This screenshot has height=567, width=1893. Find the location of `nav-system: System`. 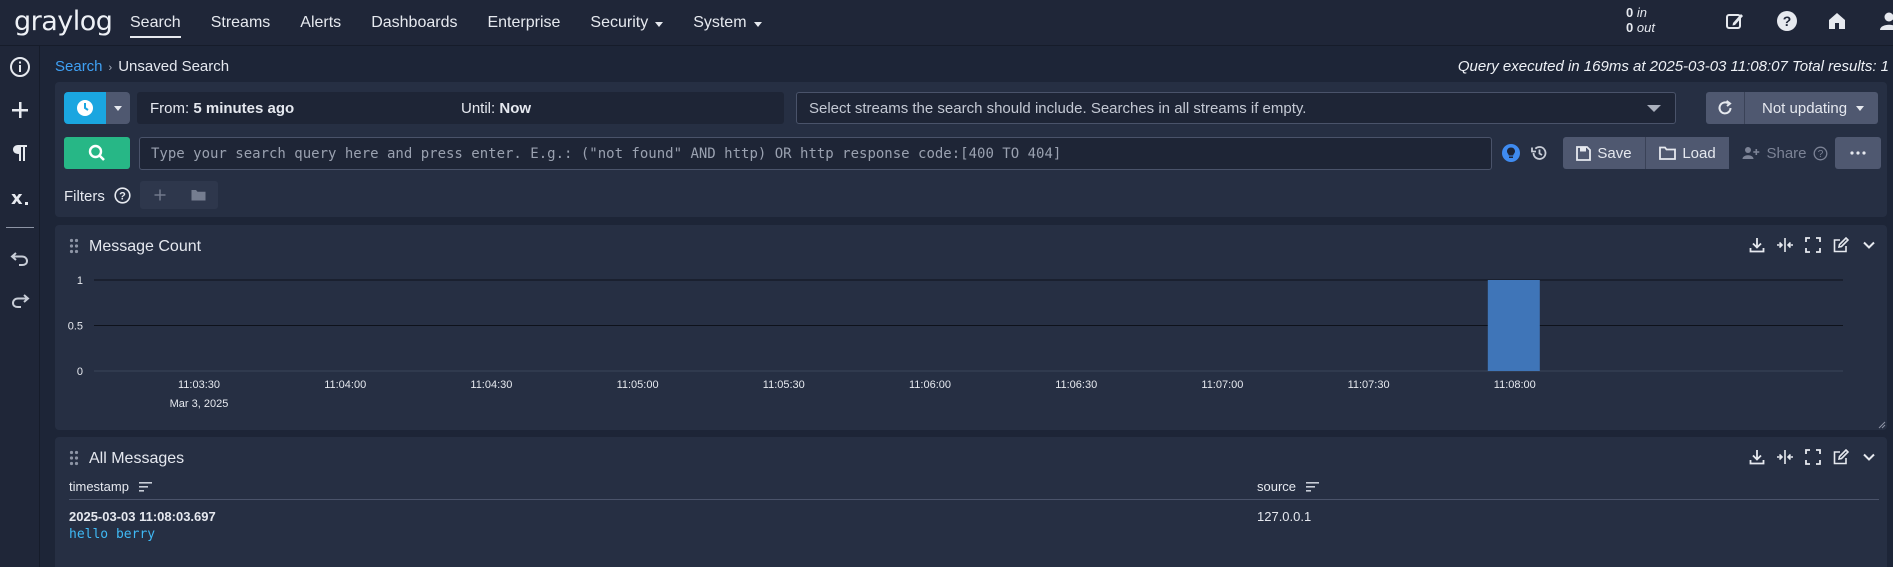

nav-system: System is located at coordinates (727, 23).